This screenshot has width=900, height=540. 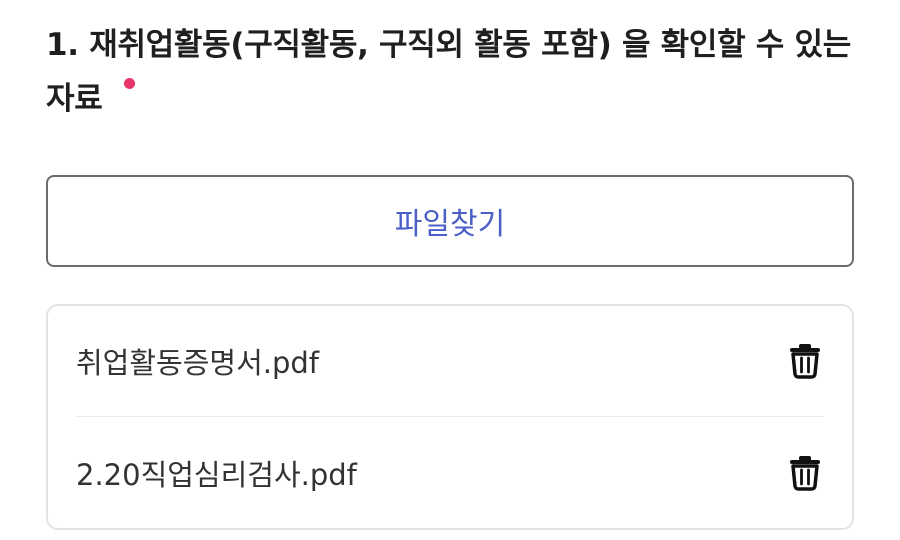 What do you see at coordinates (198, 363) in the screenshot?
I see `file-name: 취업활동증명서.pdf` at bounding box center [198, 363].